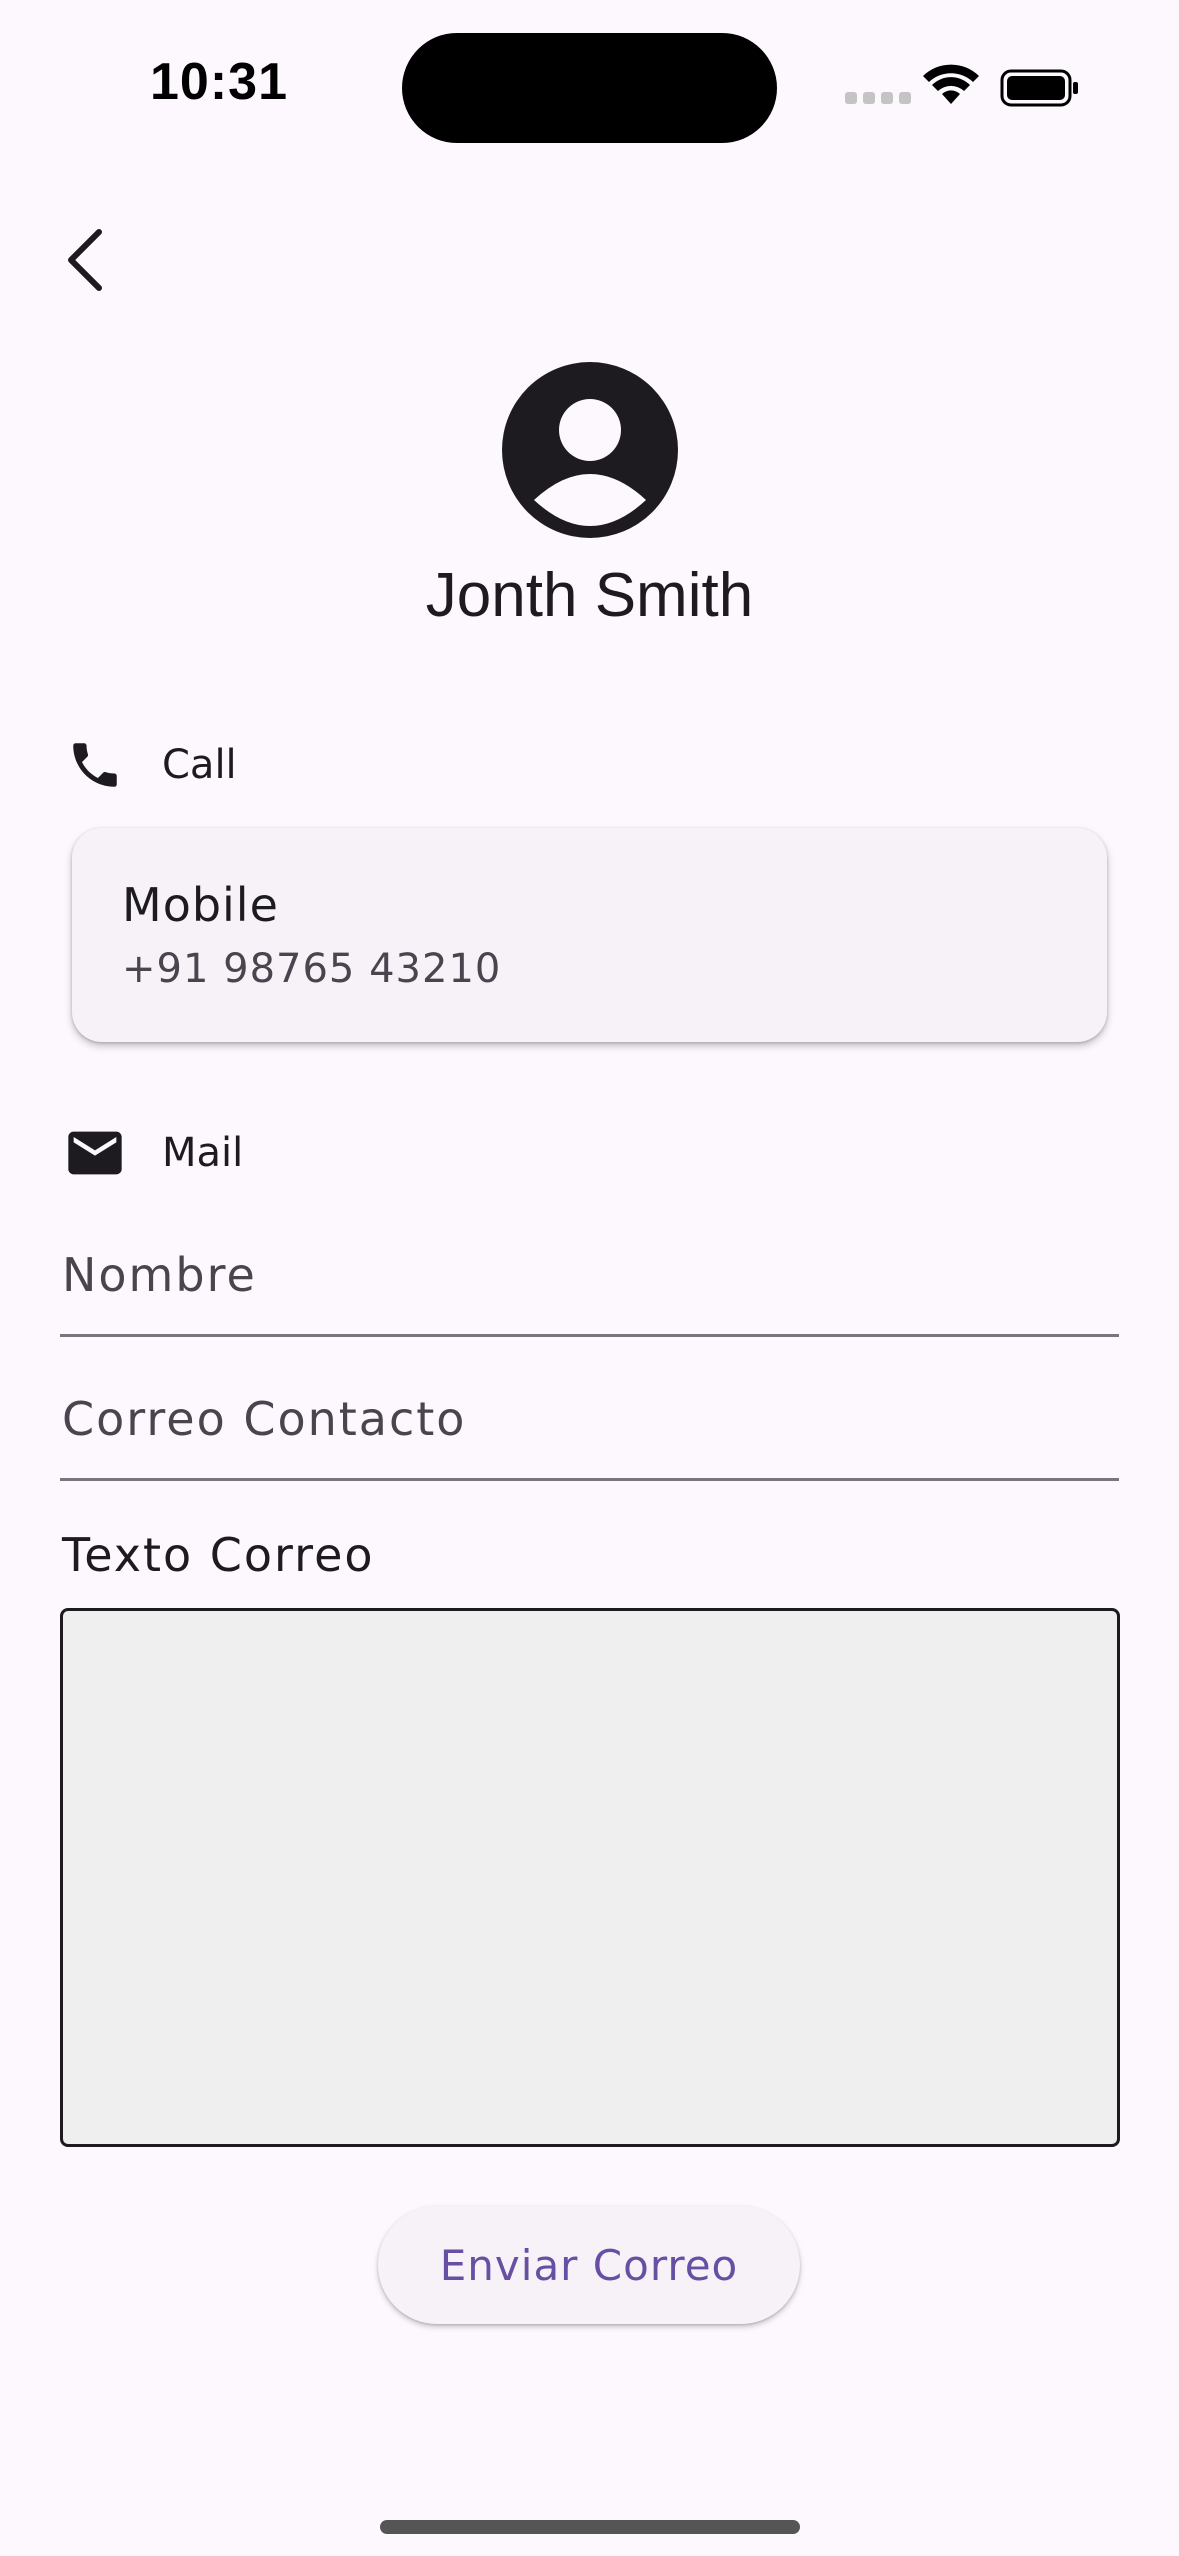  What do you see at coordinates (95, 1153) in the screenshot?
I see `mail-icon` at bounding box center [95, 1153].